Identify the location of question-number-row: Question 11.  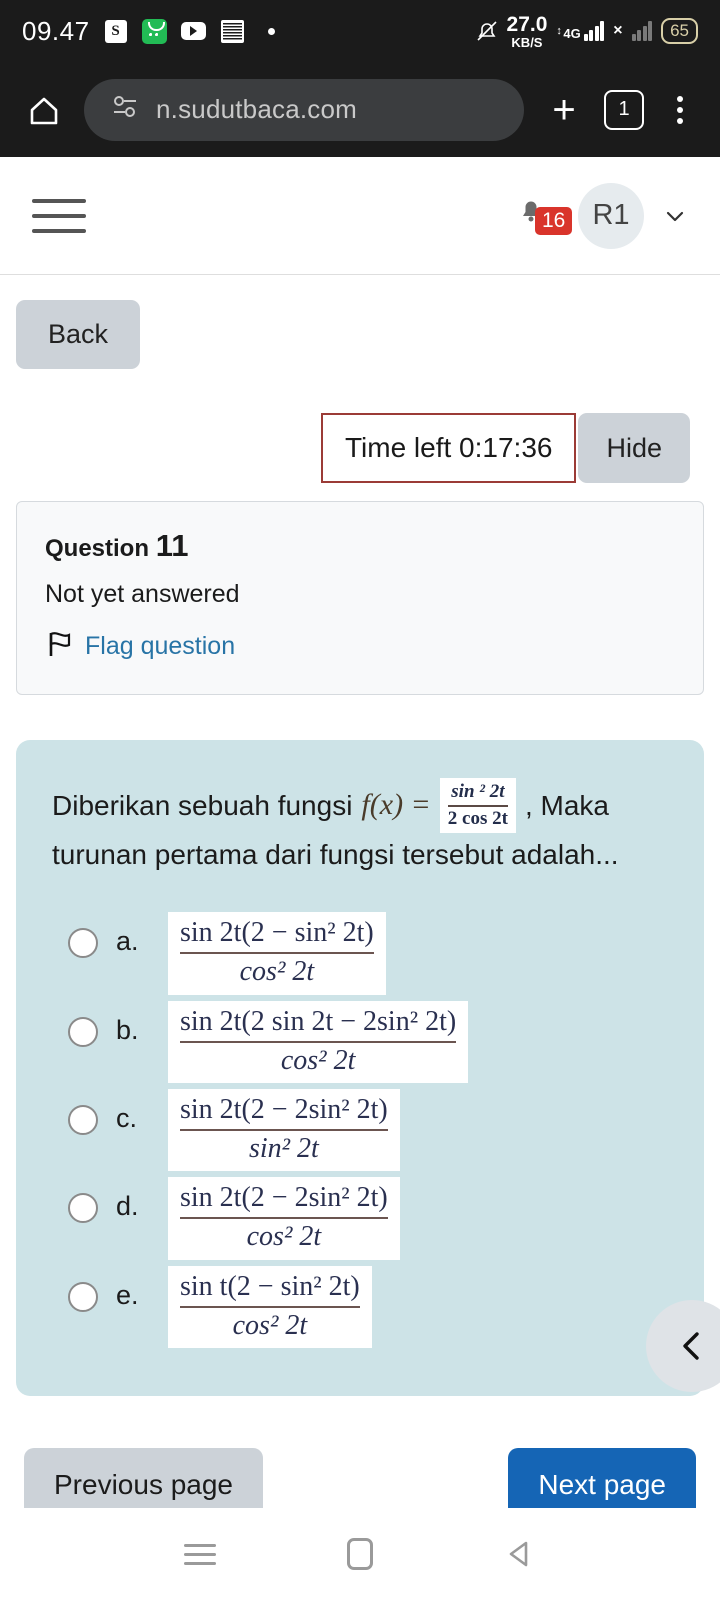
(360, 546).